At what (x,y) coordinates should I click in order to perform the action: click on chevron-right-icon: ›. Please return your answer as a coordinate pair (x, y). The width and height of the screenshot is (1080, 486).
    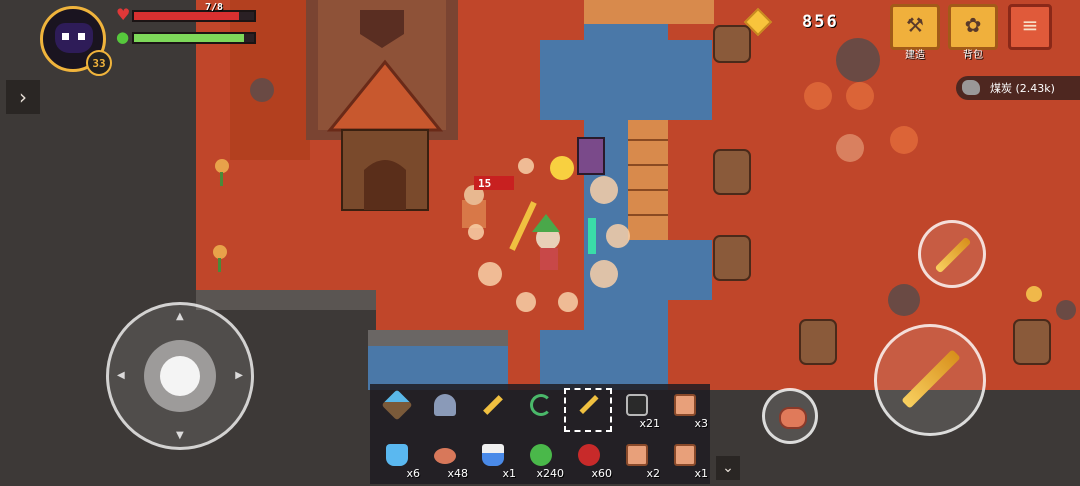
    Looking at the image, I should click on (23, 97).